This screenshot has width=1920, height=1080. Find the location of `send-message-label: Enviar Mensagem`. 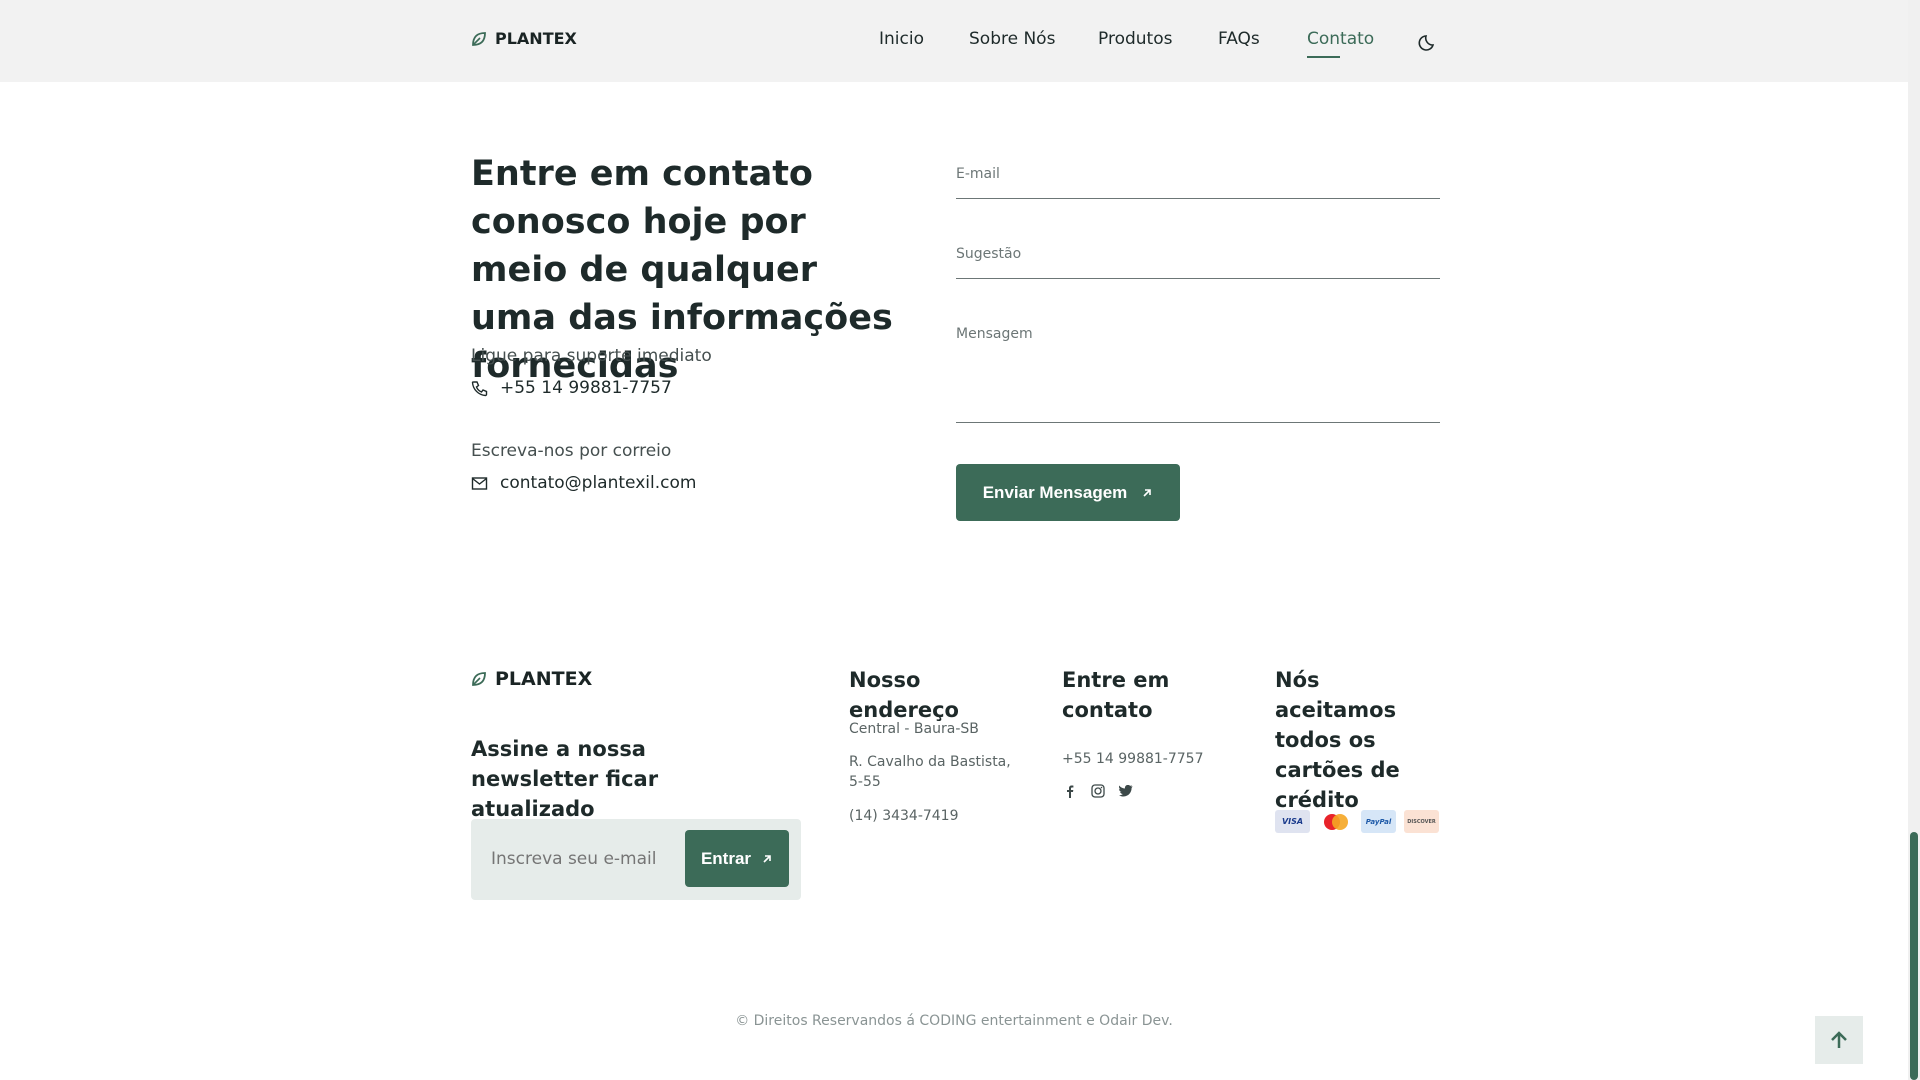

send-message-label: Enviar Mensagem is located at coordinates (1055, 492).